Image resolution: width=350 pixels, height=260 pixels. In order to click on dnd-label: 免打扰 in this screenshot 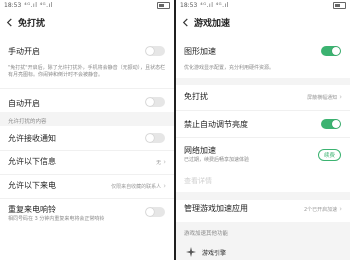, I will do `click(196, 96)`.